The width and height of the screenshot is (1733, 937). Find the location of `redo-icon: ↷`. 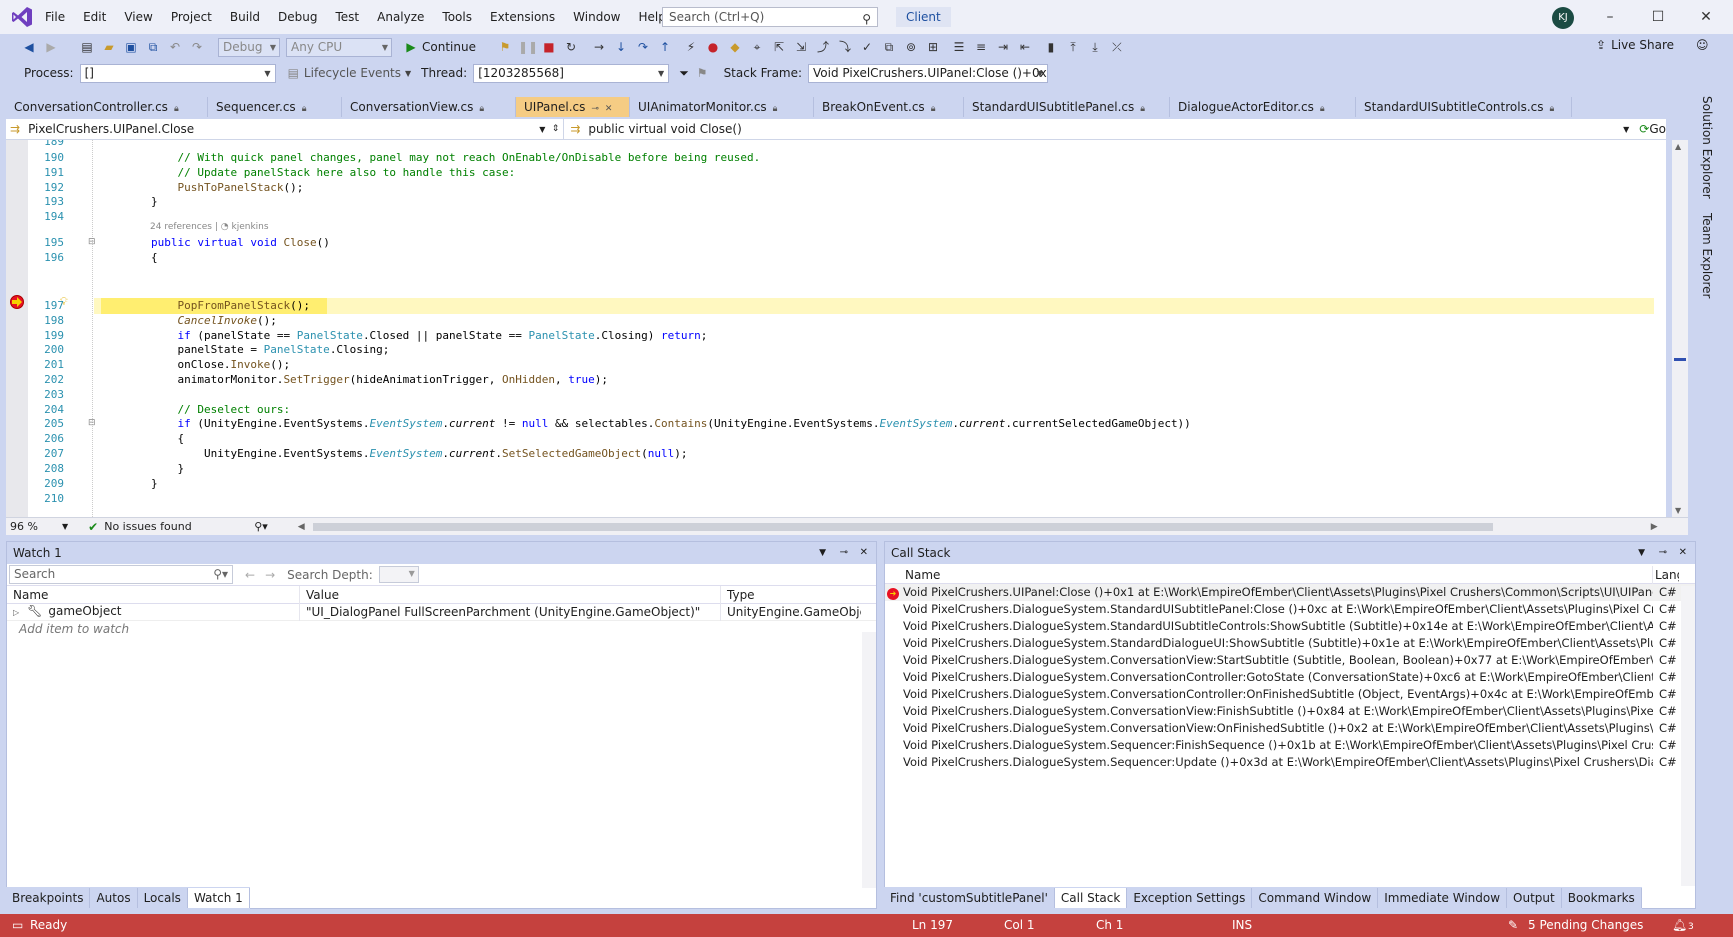

redo-icon: ↷ is located at coordinates (197, 47).